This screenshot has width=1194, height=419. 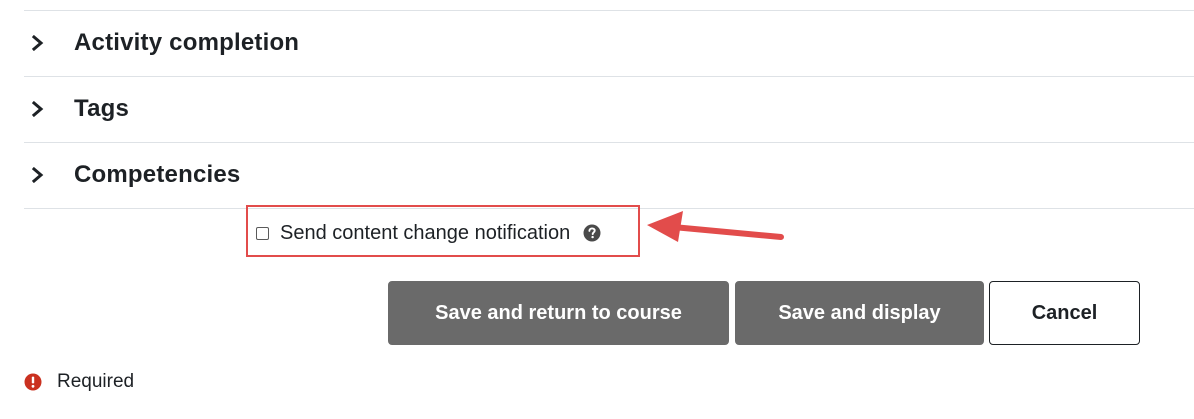 What do you see at coordinates (609, 109) in the screenshot?
I see `section-tags: Tags` at bounding box center [609, 109].